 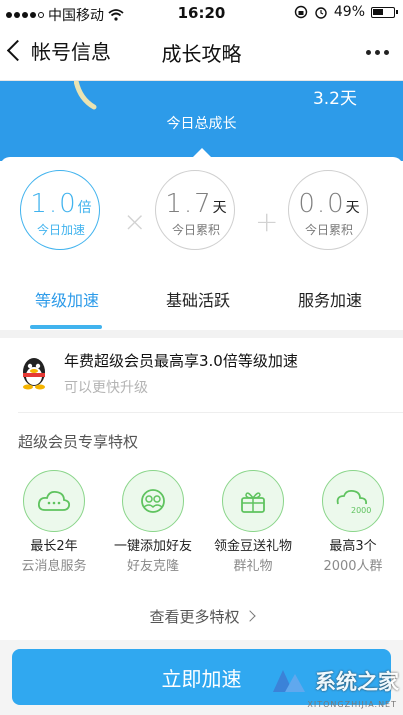 I want to click on active-tab-indicator, so click(x=66, y=327).